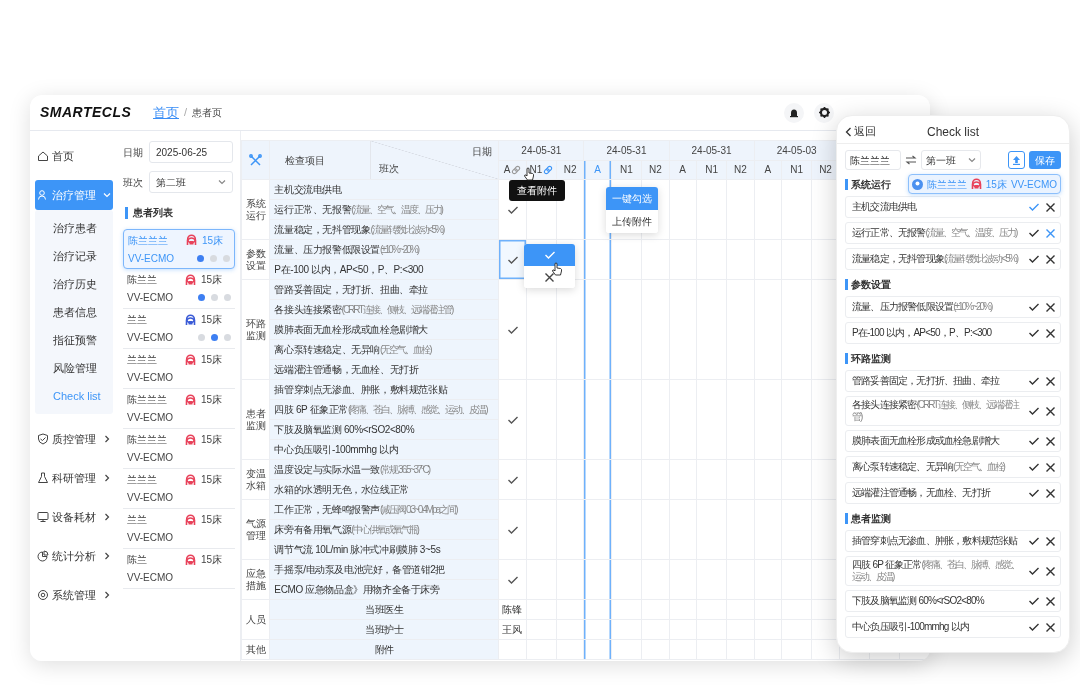 Image resolution: width=1080 pixels, height=691 pixels. What do you see at coordinates (74, 156) in the screenshot?
I see `nav-item: 首页` at bounding box center [74, 156].